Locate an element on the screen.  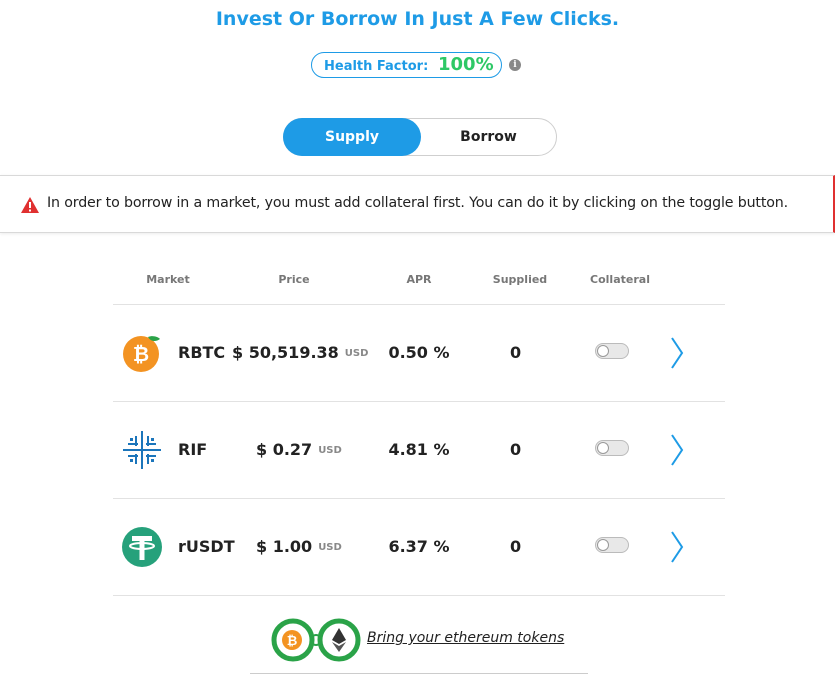
warning-icon is located at coordinates (30, 205).